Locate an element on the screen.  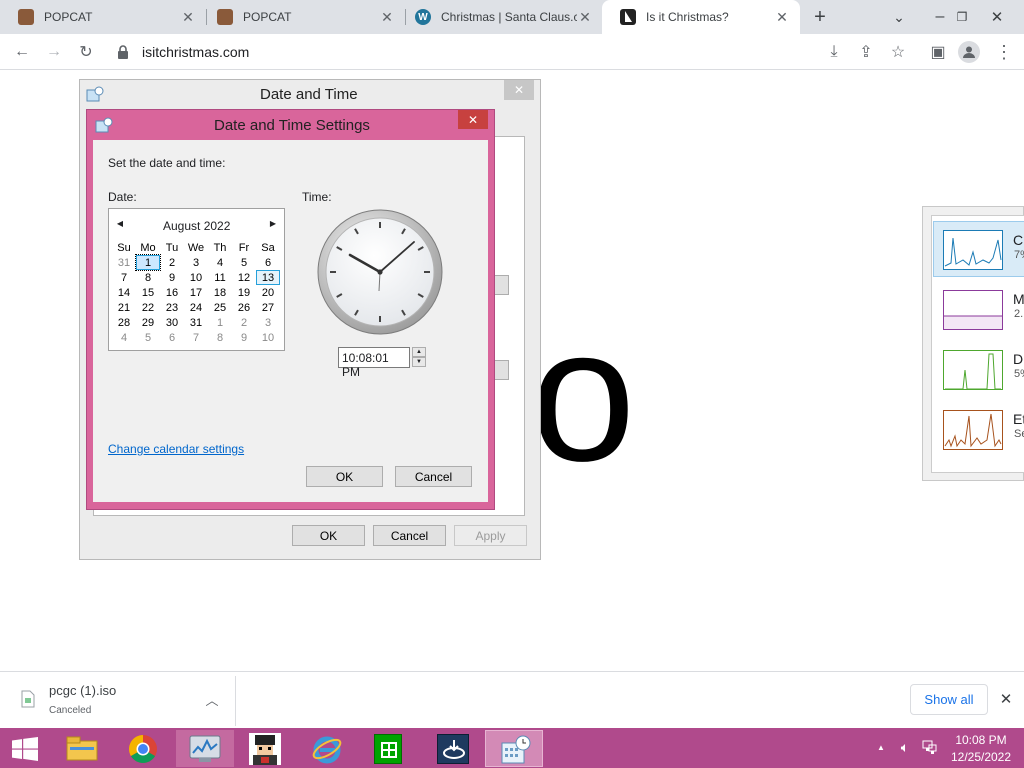
calendar-day: 25 is located at coordinates (220, 307).